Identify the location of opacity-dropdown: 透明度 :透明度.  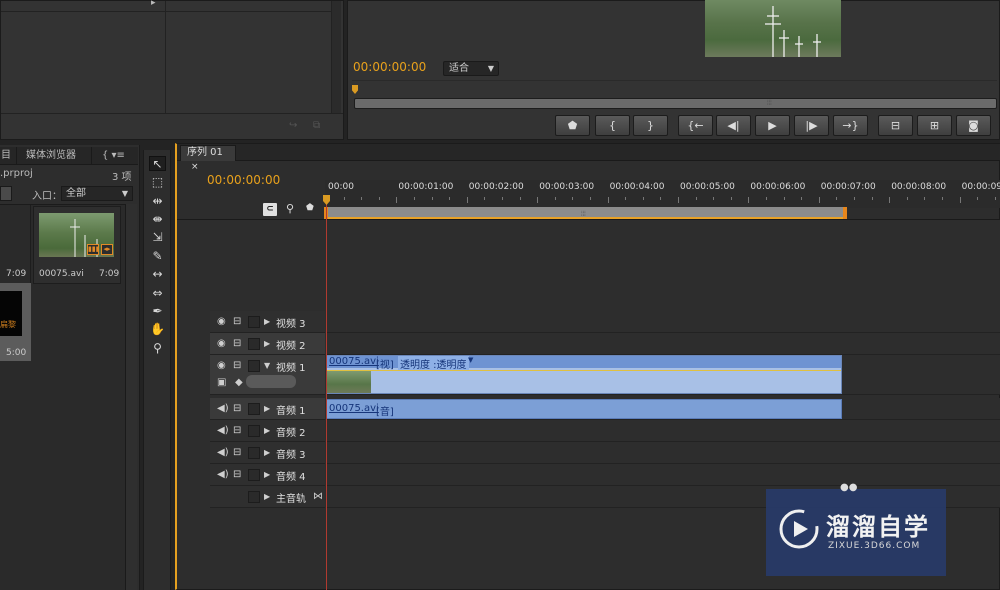
(433, 363).